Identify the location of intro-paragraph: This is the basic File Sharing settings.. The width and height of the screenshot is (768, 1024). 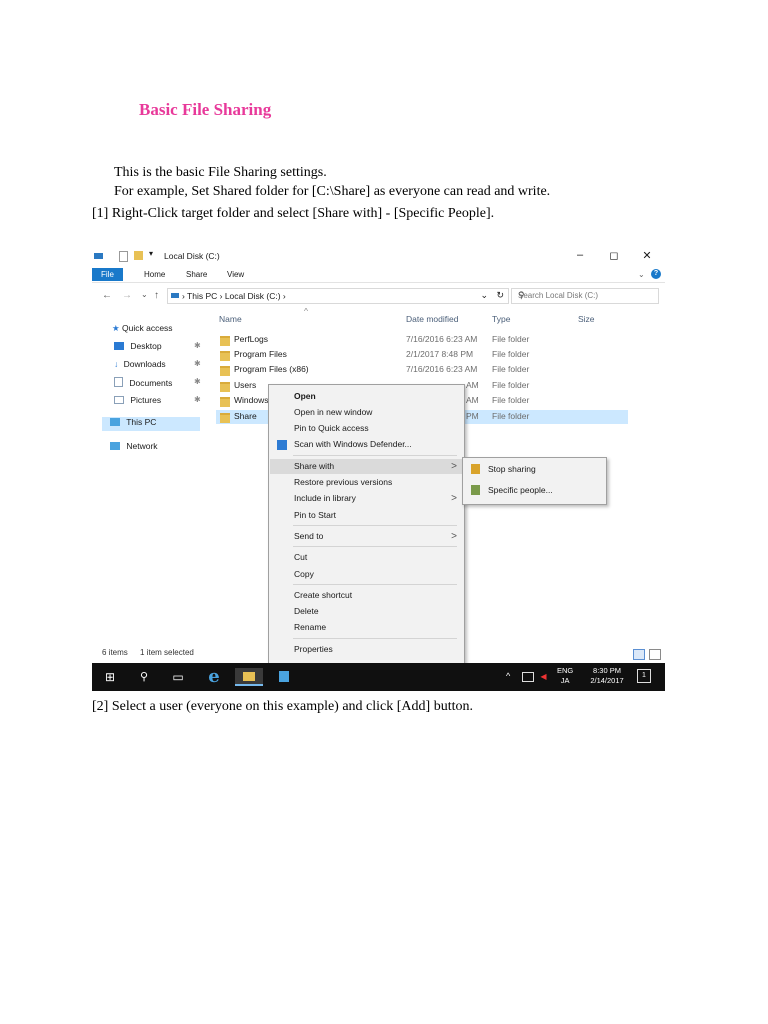
(220, 172).